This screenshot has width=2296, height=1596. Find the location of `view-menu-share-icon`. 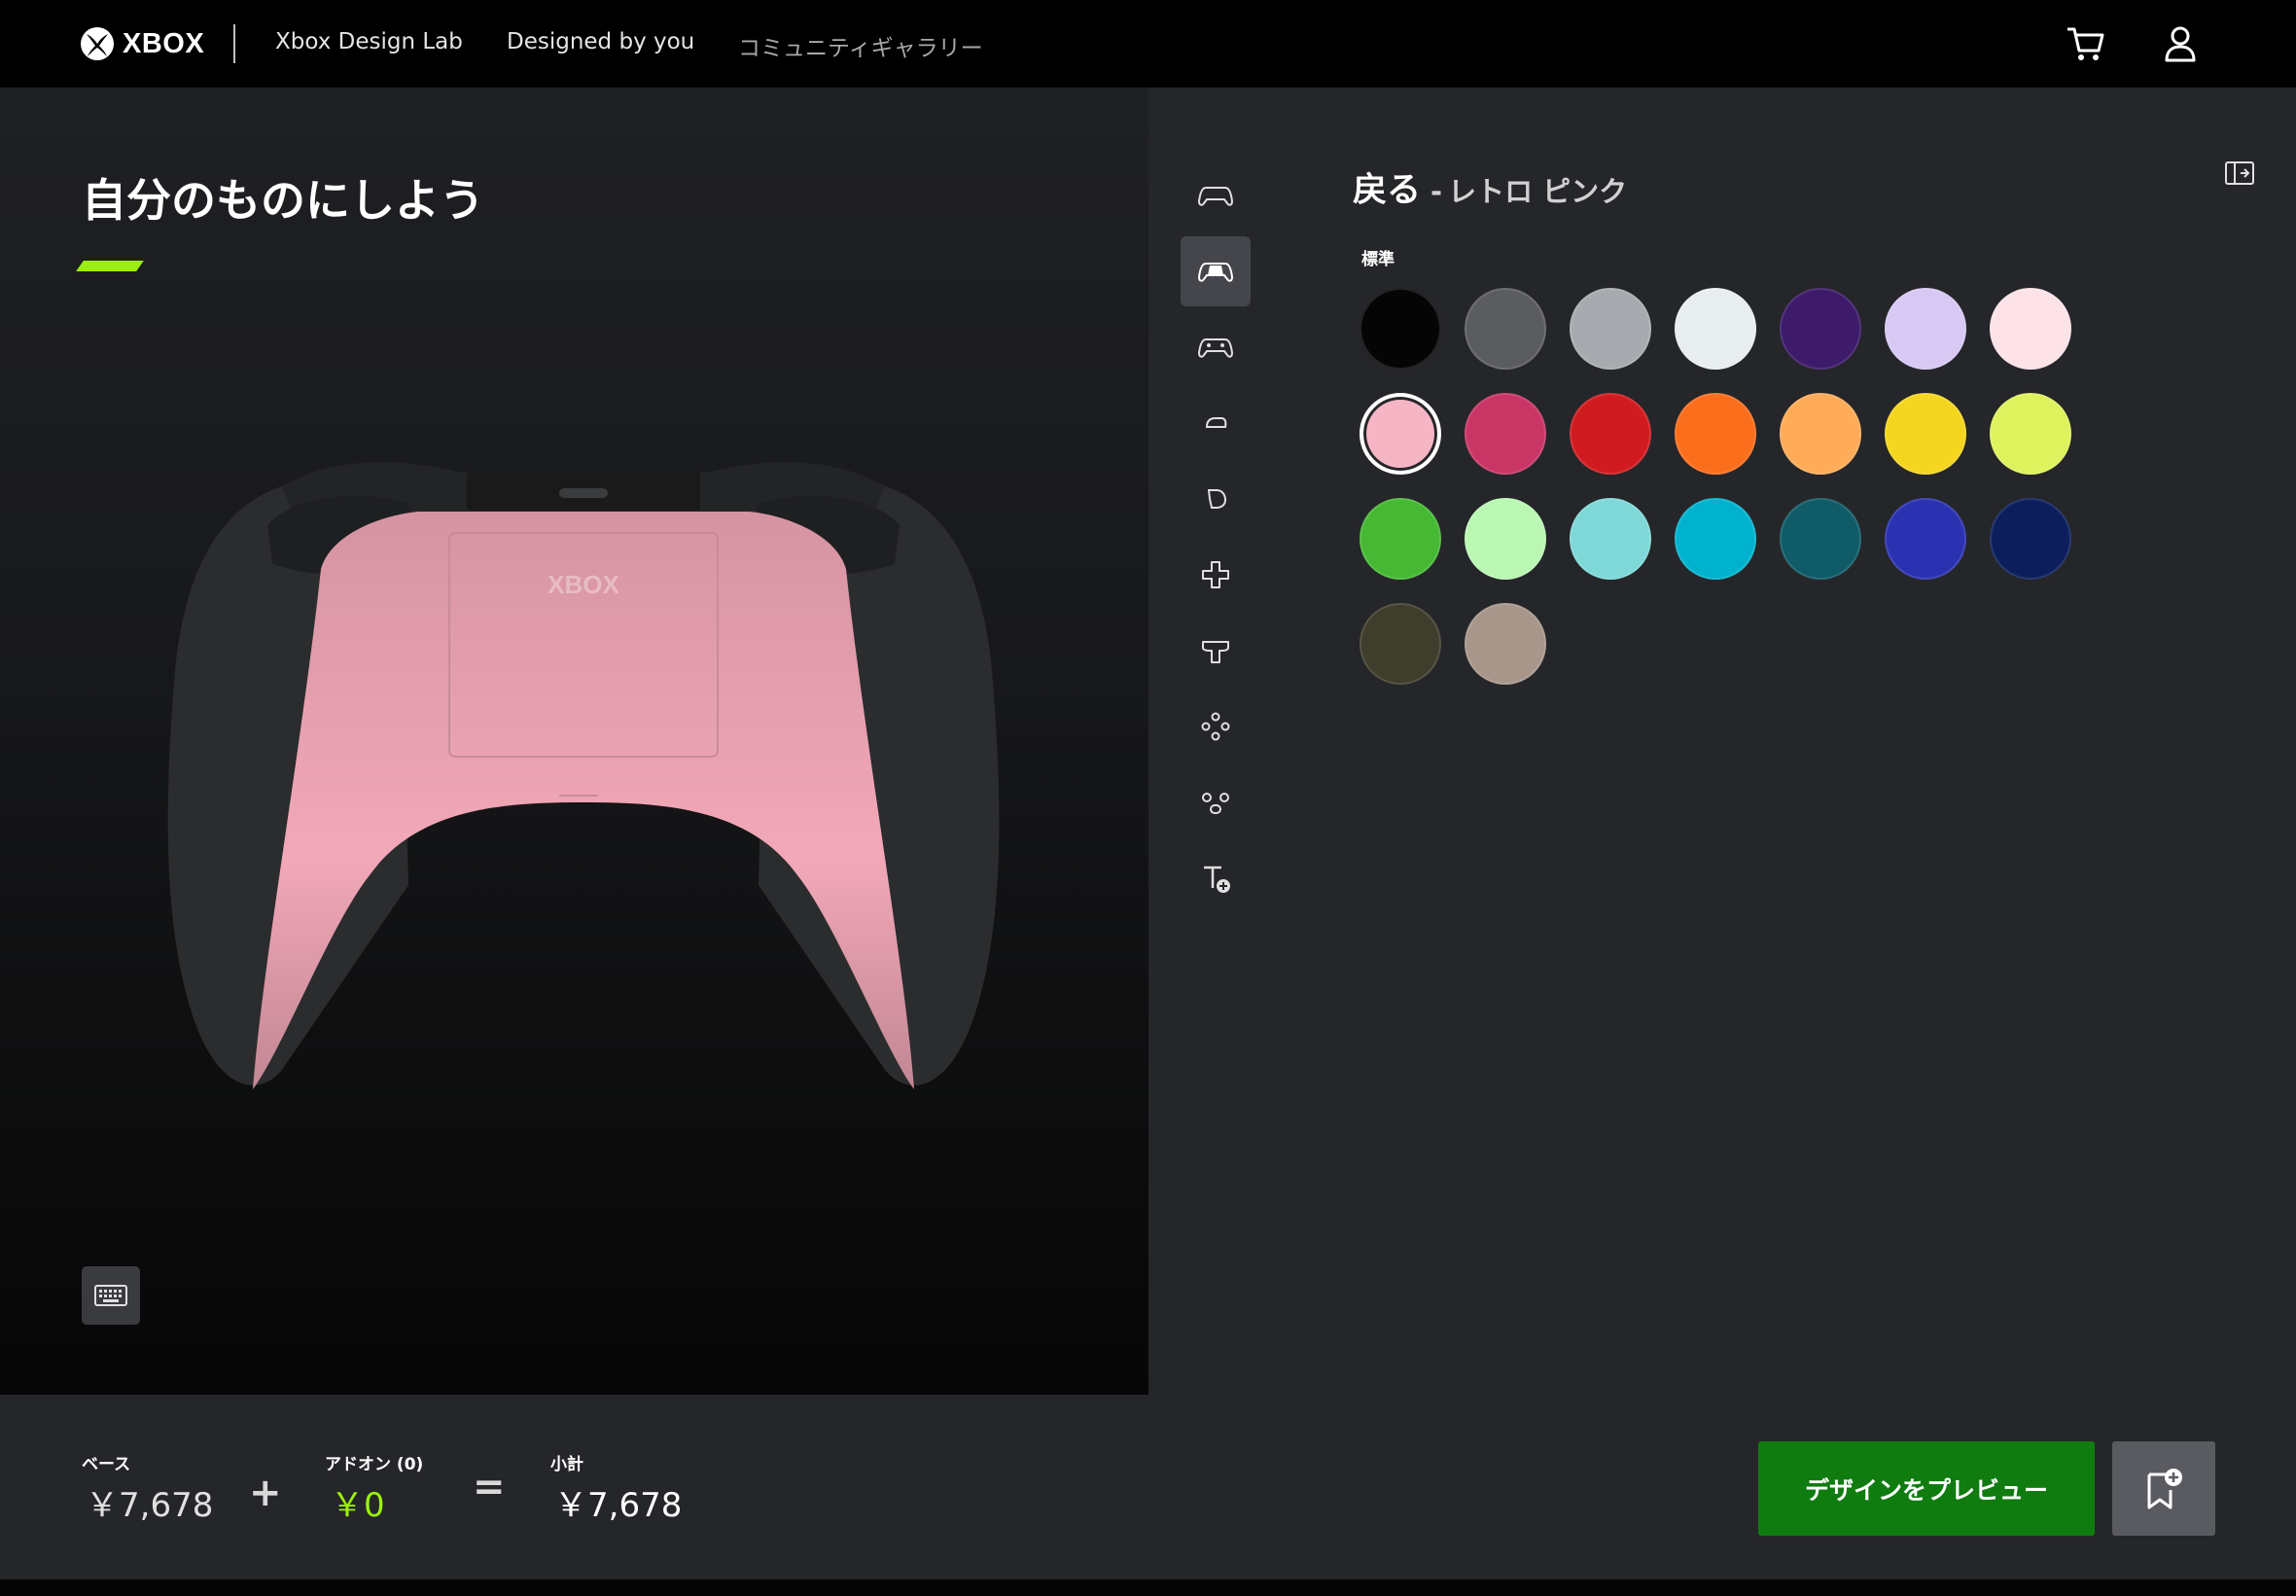

view-menu-share-icon is located at coordinates (1216, 803).